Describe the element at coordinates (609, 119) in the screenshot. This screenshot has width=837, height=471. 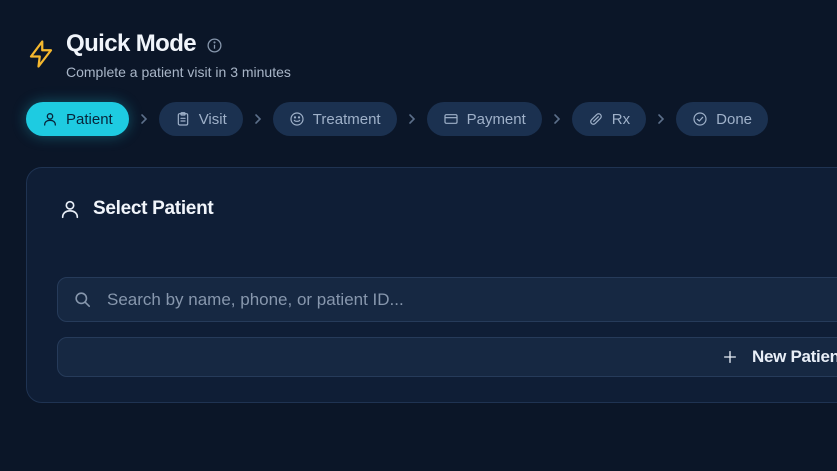
I see `step-rx: Rx` at that location.